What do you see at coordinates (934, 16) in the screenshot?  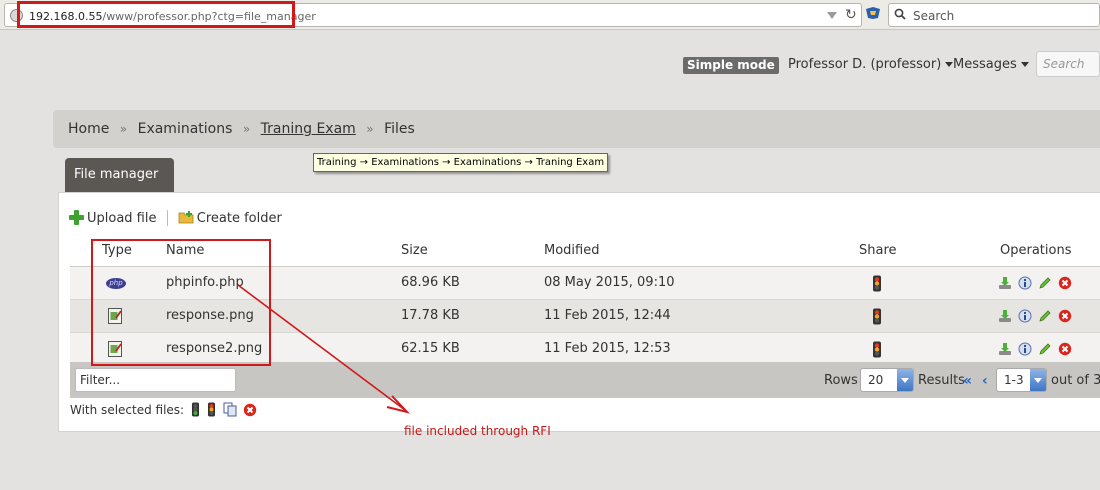 I see `browser-search-placeholder: Search` at bounding box center [934, 16].